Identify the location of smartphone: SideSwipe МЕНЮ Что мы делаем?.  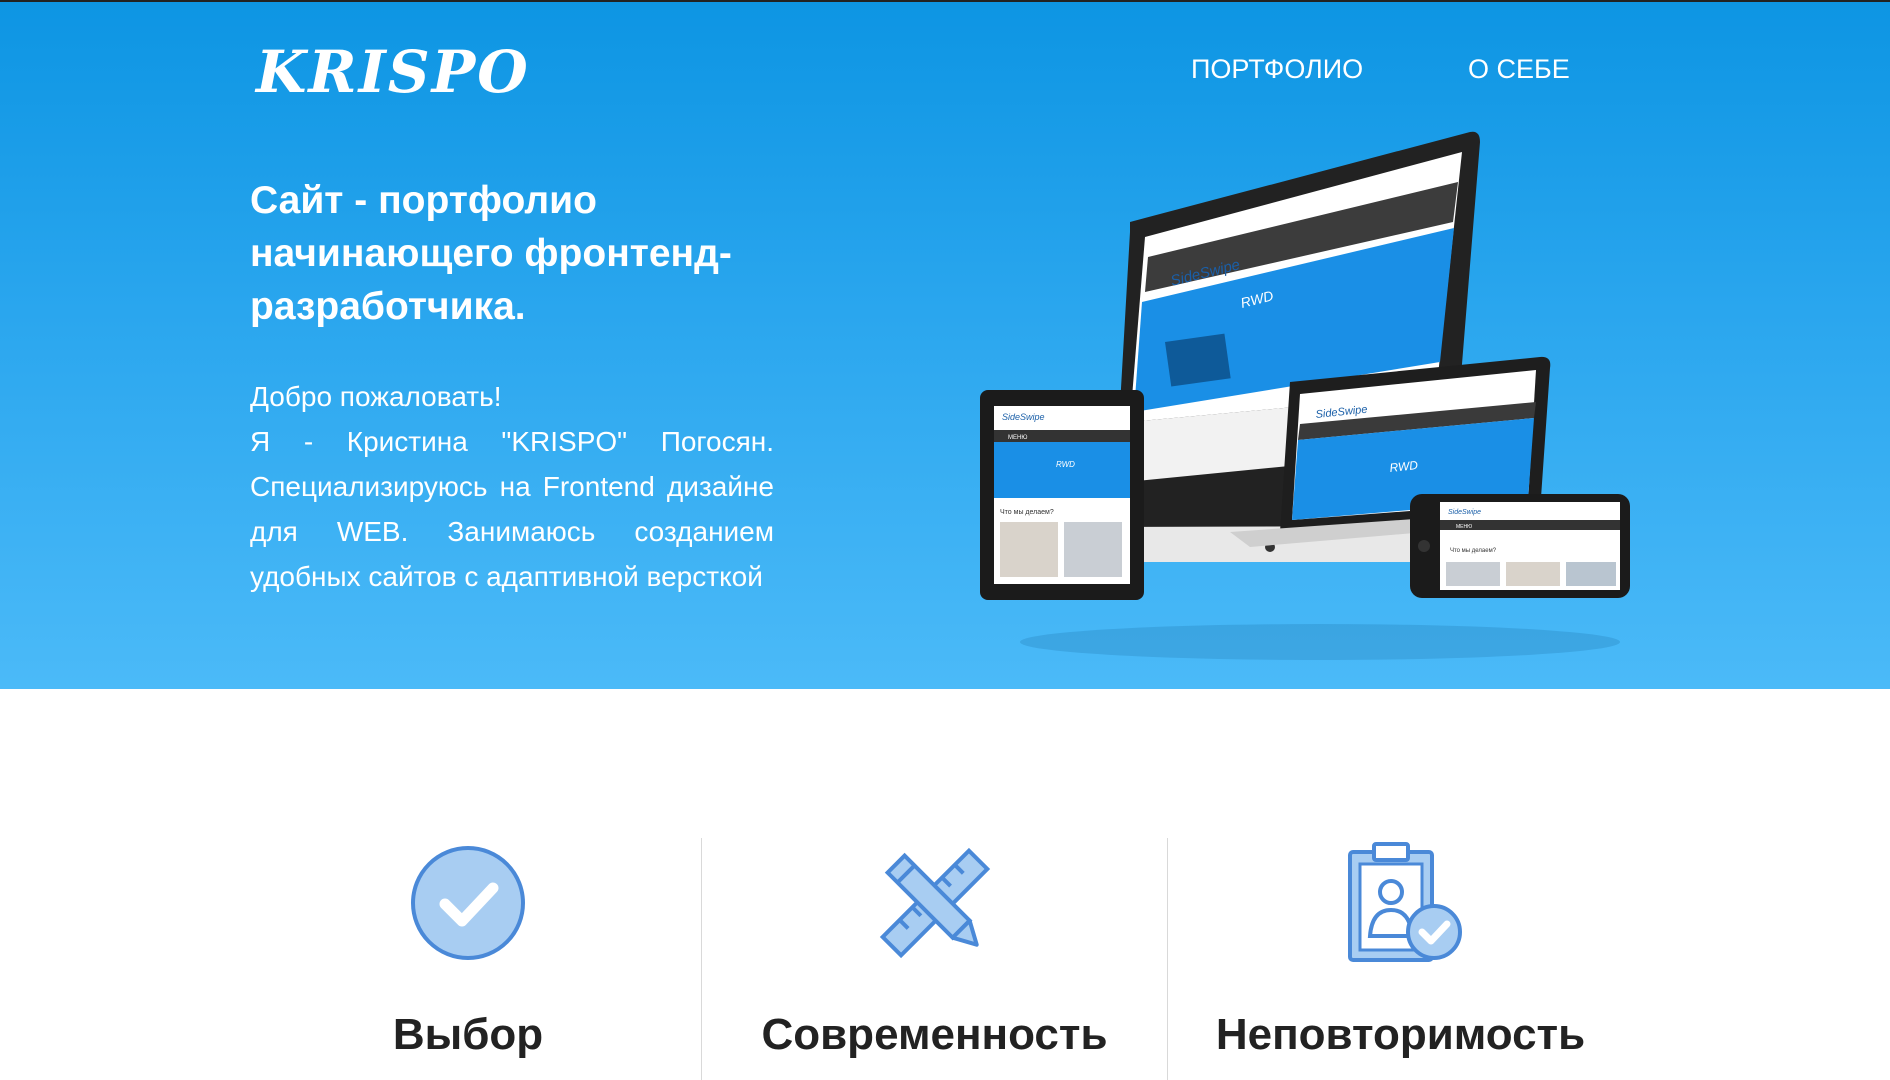
(1520, 546).